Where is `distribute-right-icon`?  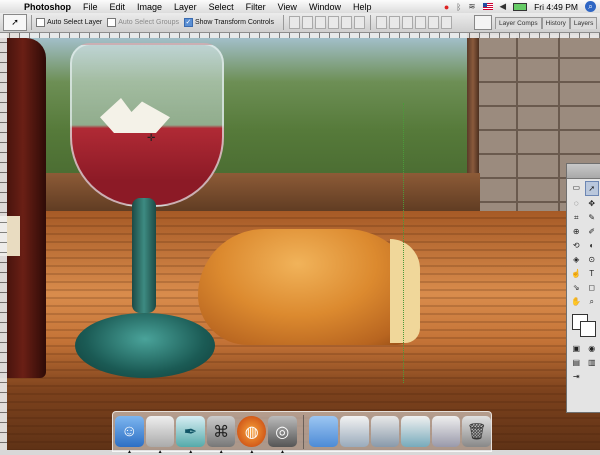 distribute-right-icon is located at coordinates (446, 22).